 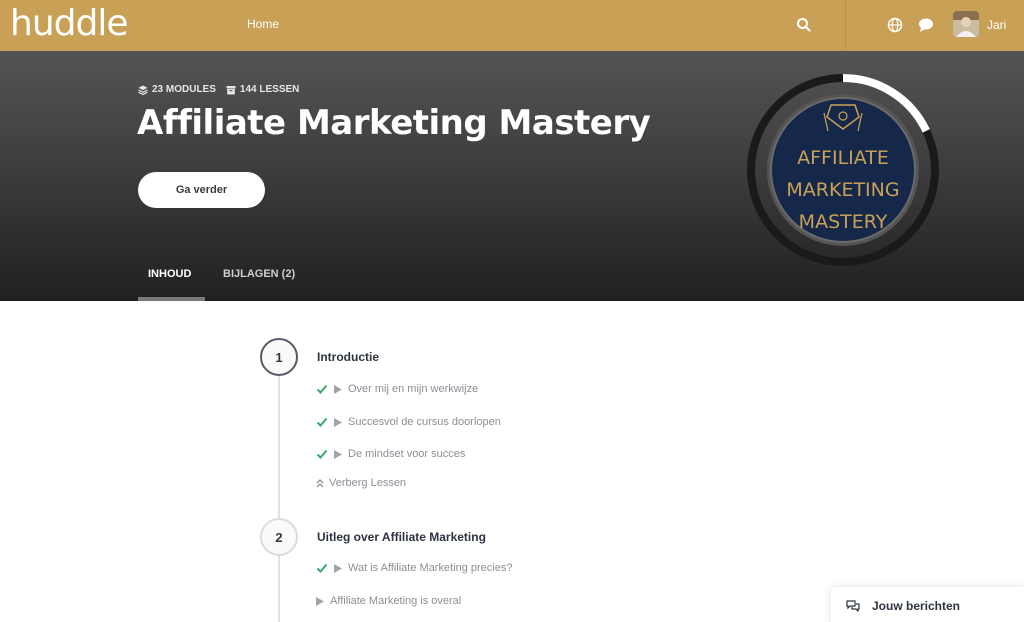 I want to click on badge-line-1: AFFILIATE, so click(x=843, y=158).